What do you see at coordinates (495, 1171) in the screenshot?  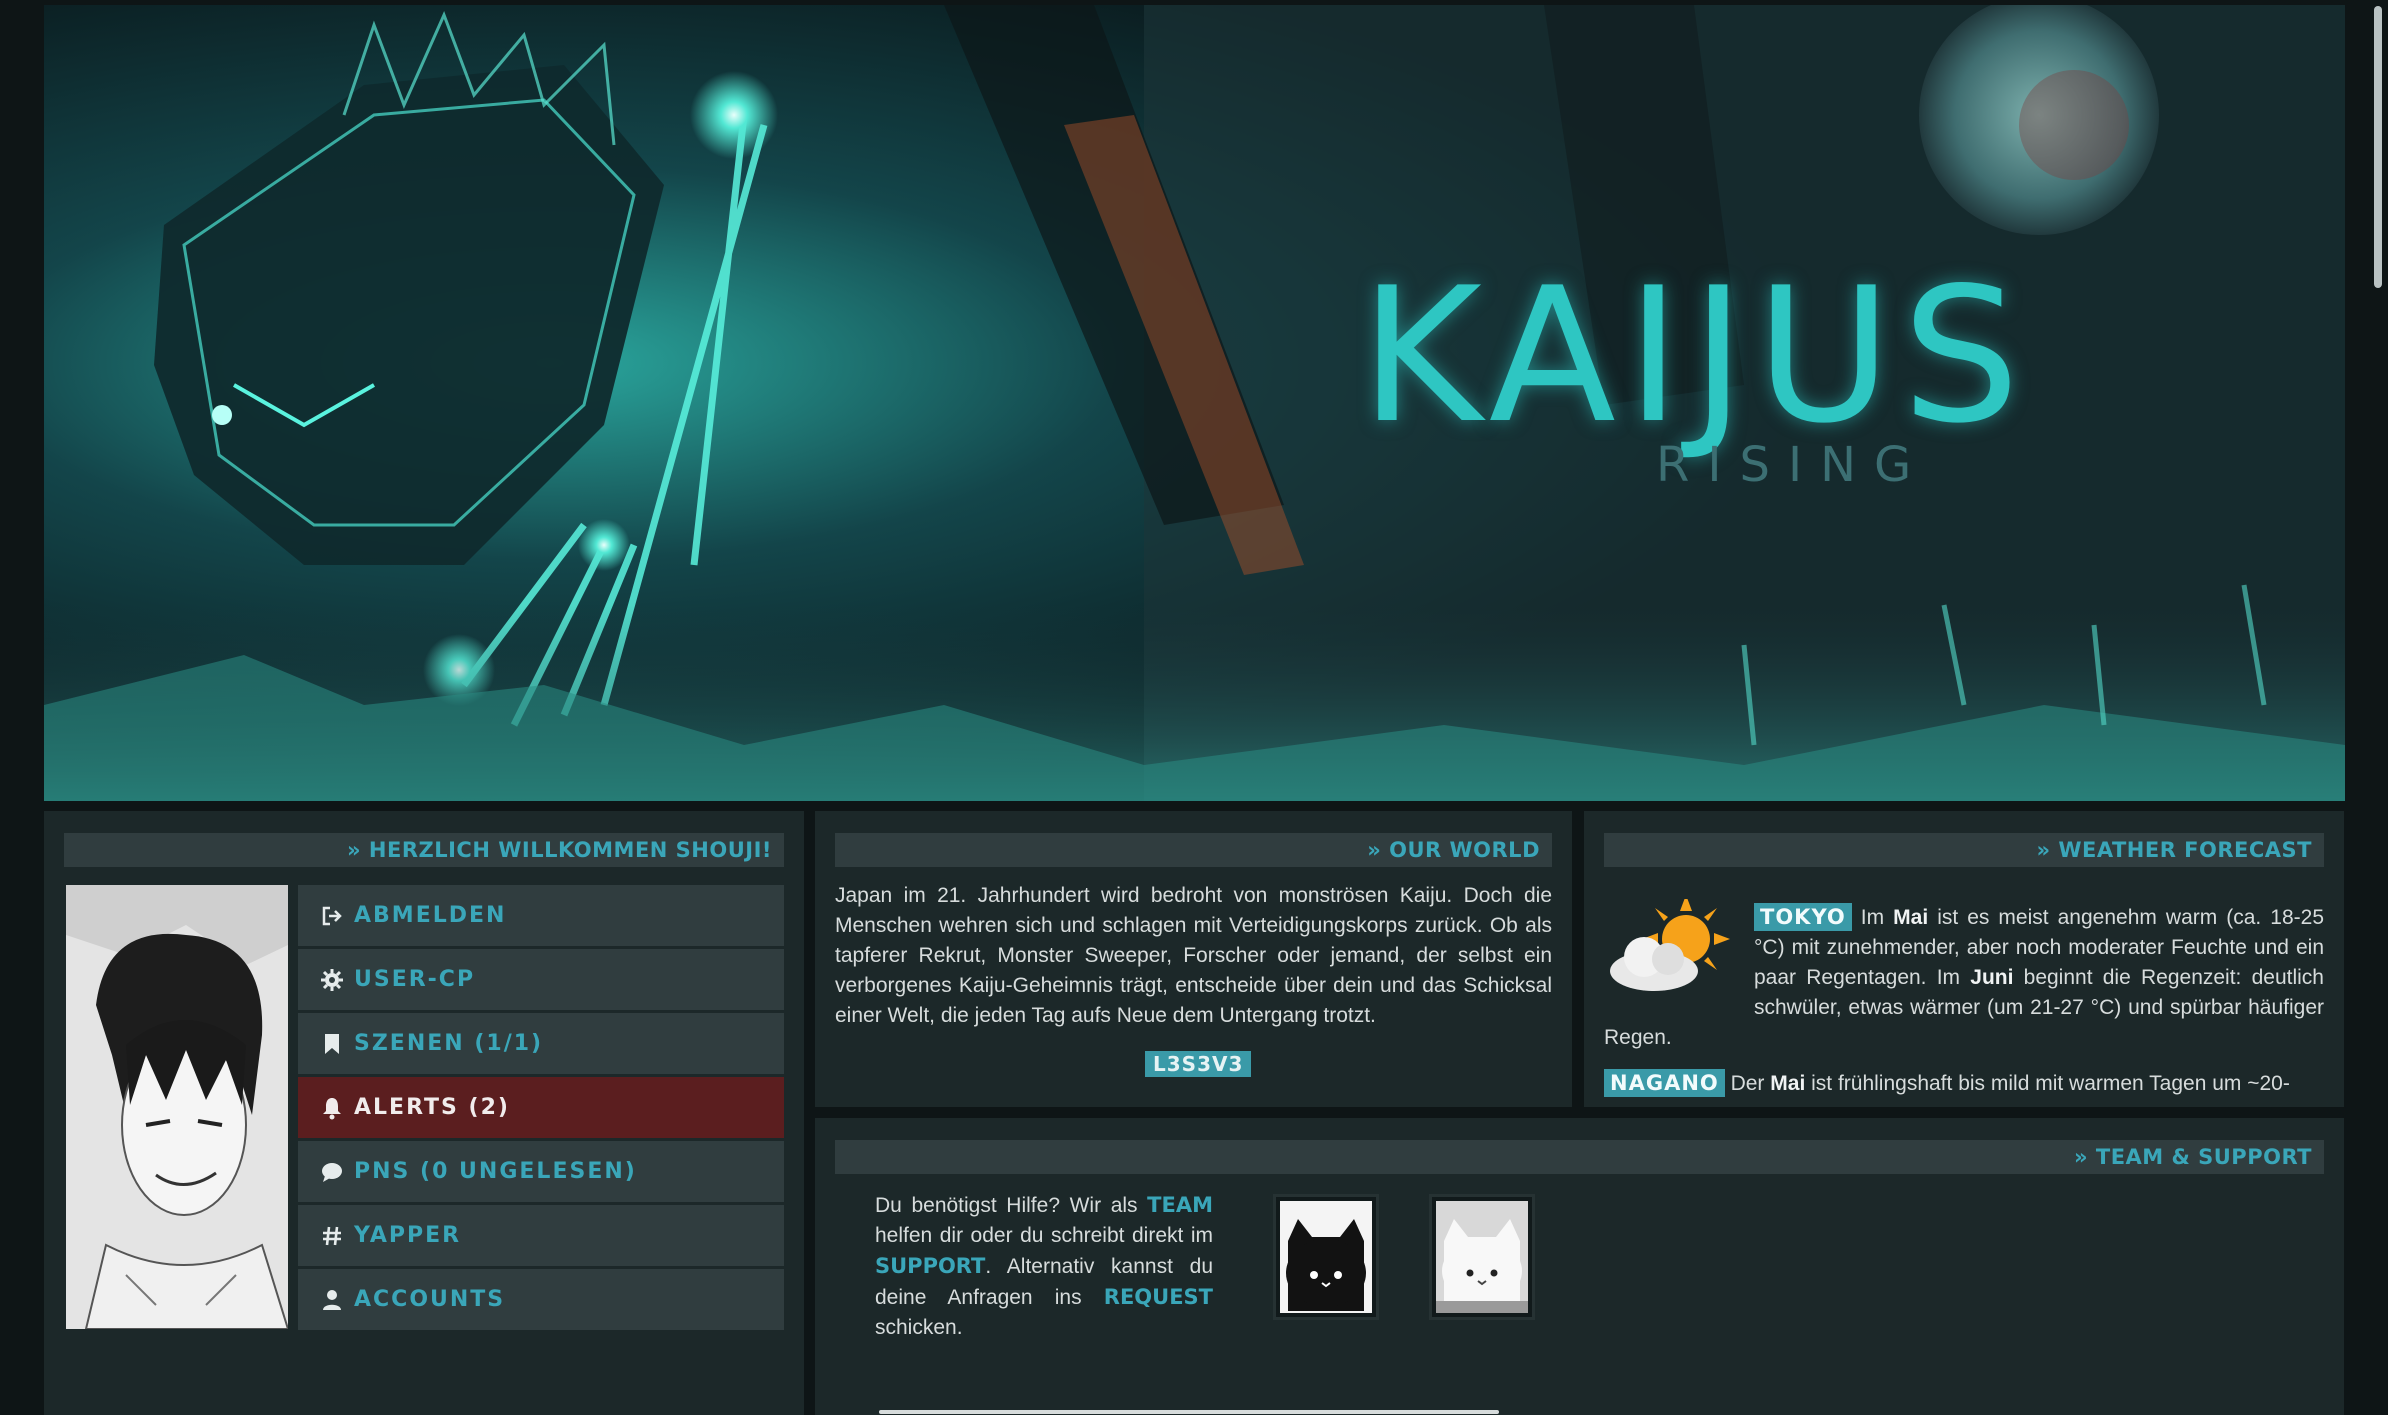 I see `nav-label: PNS (0 UNGELESEN)` at bounding box center [495, 1171].